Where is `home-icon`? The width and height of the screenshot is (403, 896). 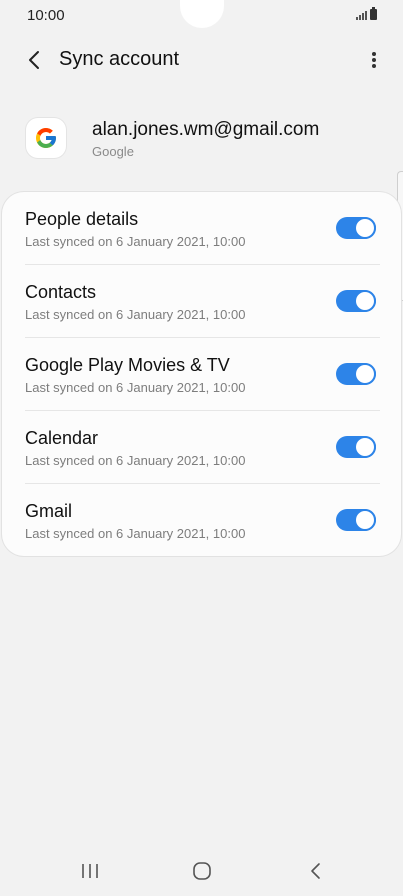 home-icon is located at coordinates (202, 871).